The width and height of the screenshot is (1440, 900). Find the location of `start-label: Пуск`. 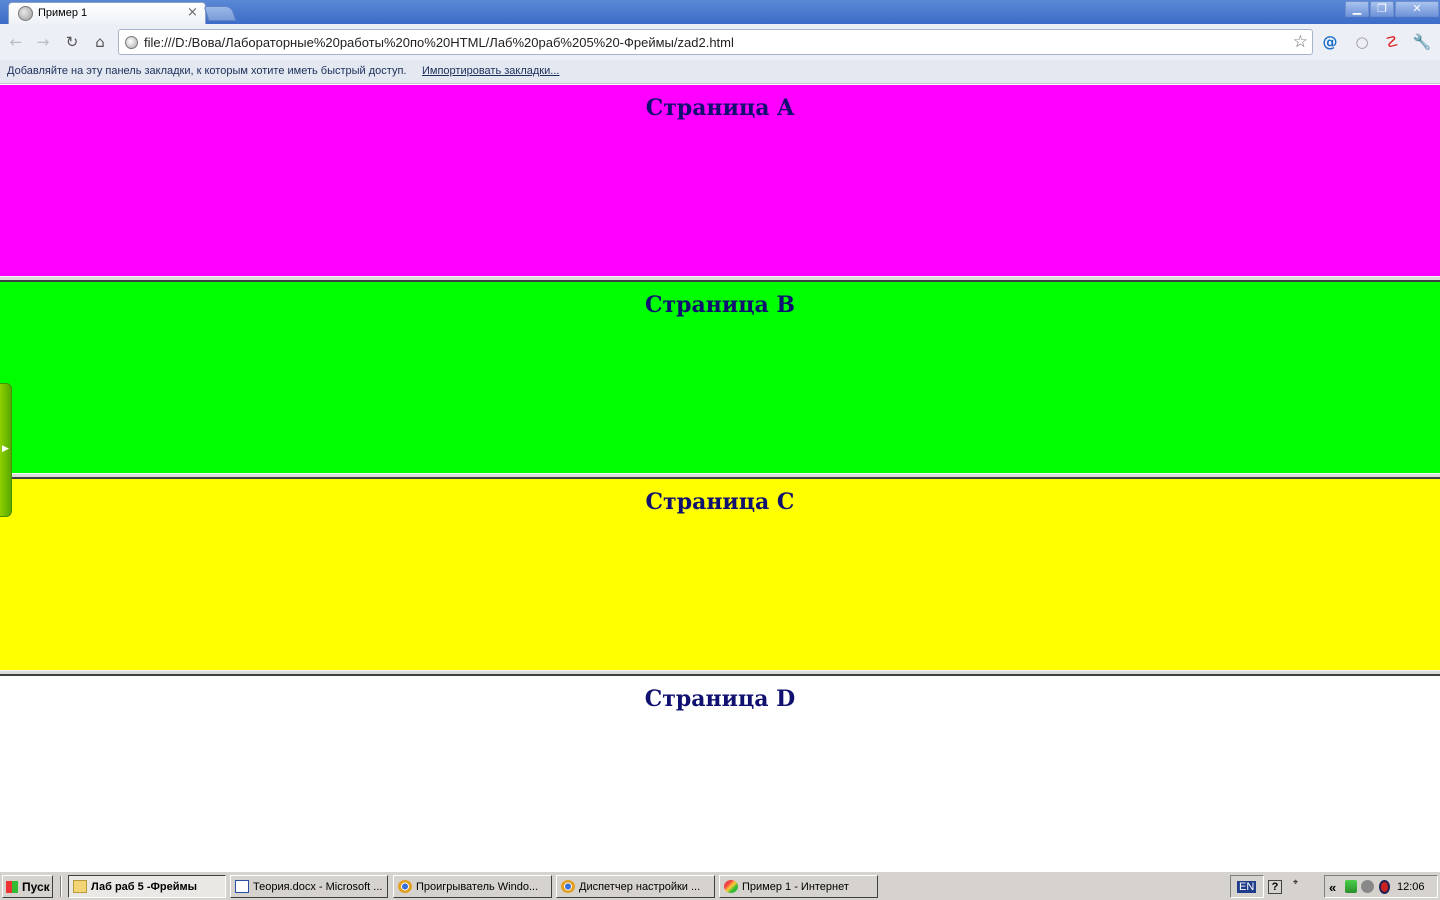

start-label: Пуск is located at coordinates (36, 887).